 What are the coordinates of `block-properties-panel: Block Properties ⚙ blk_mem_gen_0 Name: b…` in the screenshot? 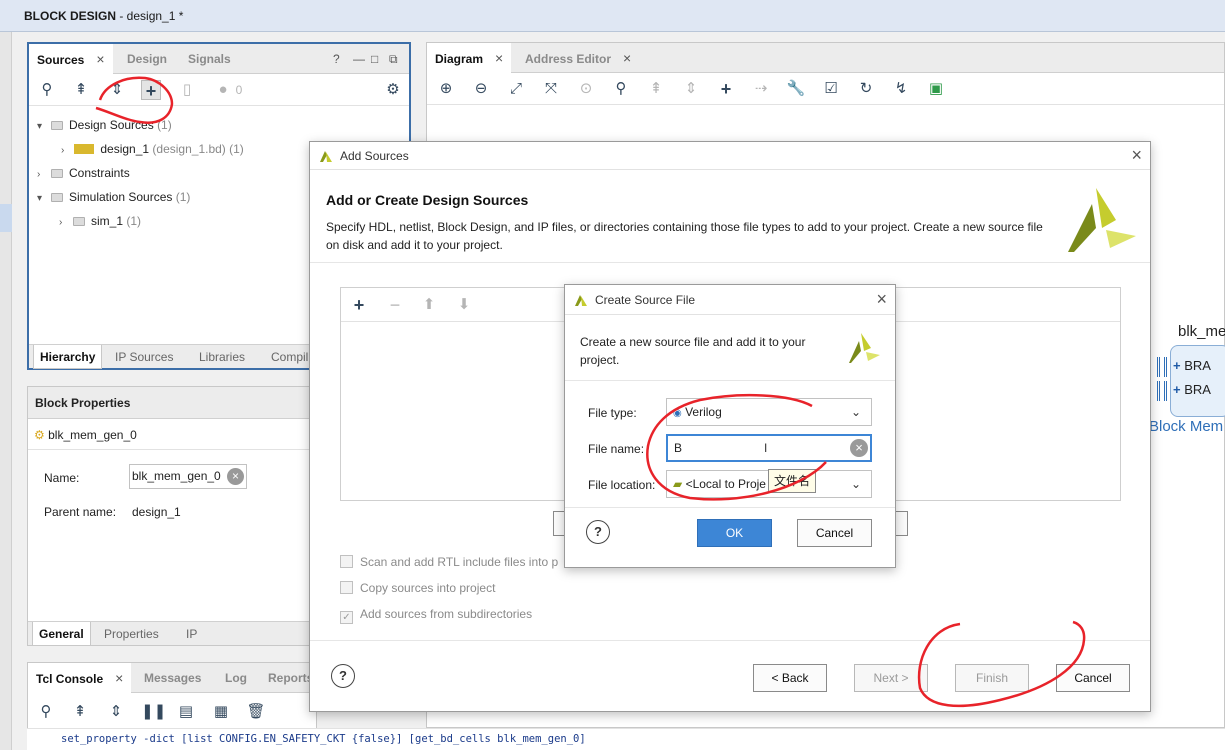 It's located at (177, 516).